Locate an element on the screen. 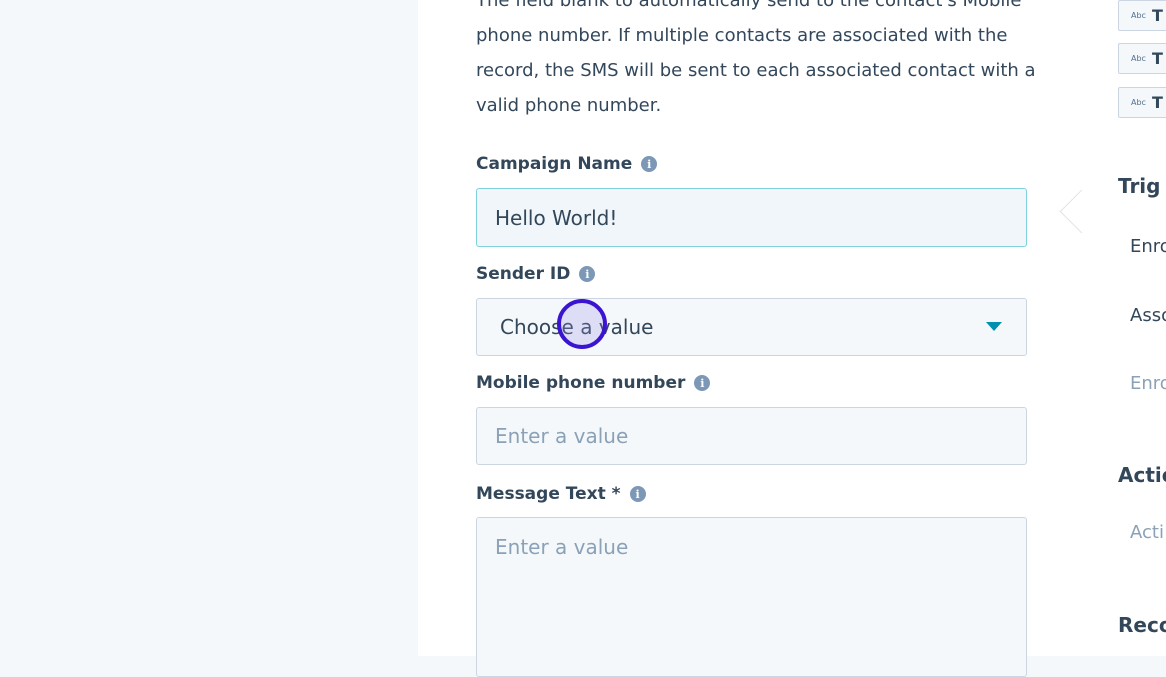 The height and width of the screenshot is (677, 1166). mobile-phone-label: Mobile phone number i is located at coordinates (593, 383).